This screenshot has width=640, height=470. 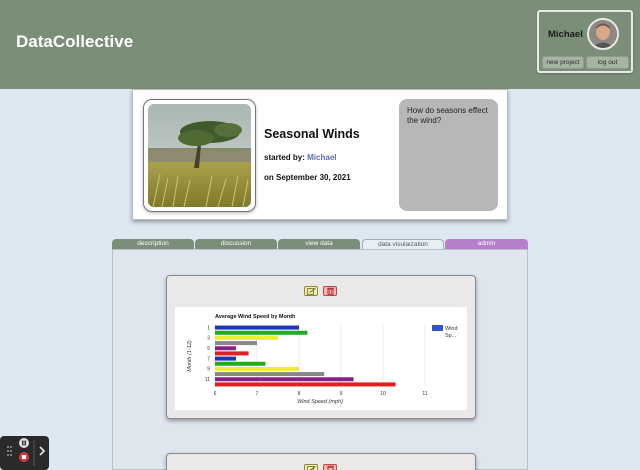 What do you see at coordinates (208, 339) in the screenshot?
I see `y-tick-label: 3` at bounding box center [208, 339].